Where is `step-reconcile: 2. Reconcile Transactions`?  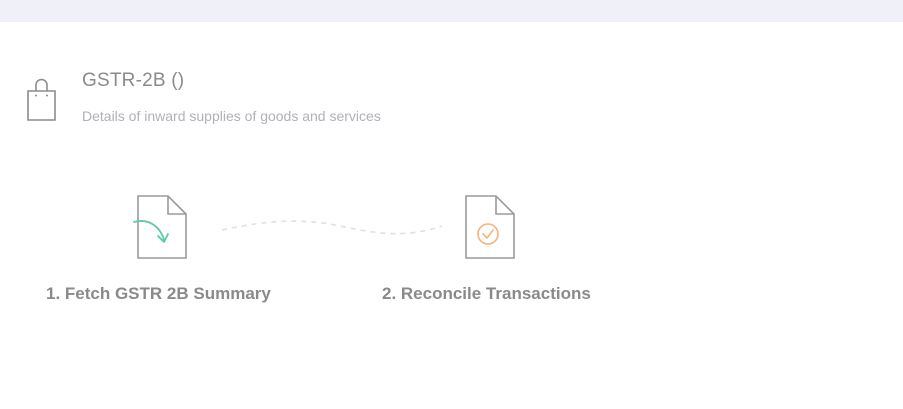 step-reconcile: 2. Reconcile Transactions is located at coordinates (502, 251).